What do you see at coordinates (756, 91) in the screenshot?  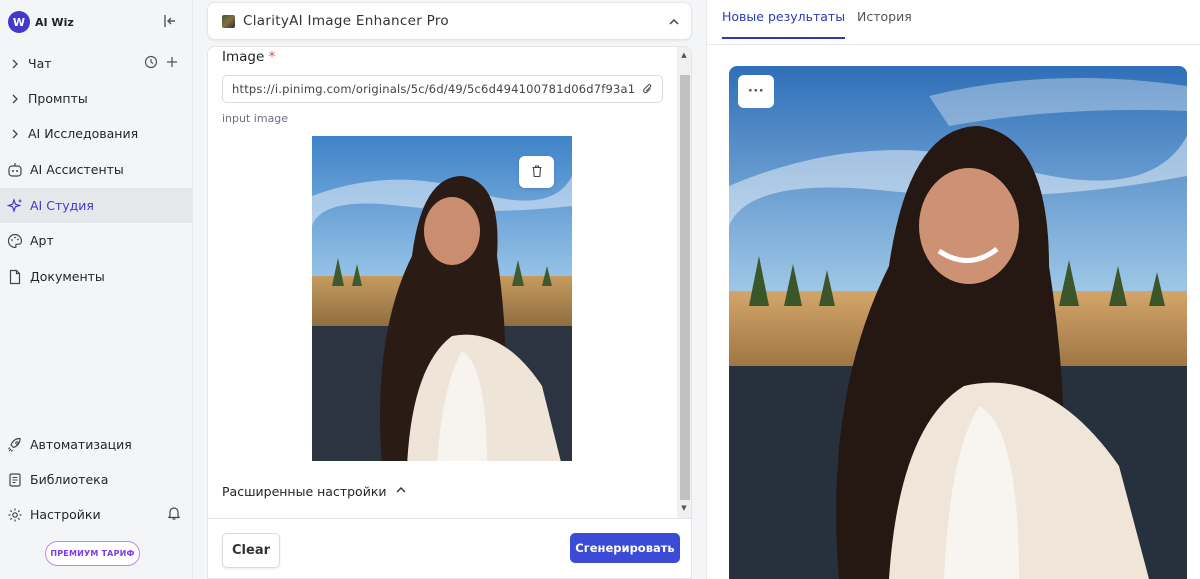 I see `more-options-button: ···` at bounding box center [756, 91].